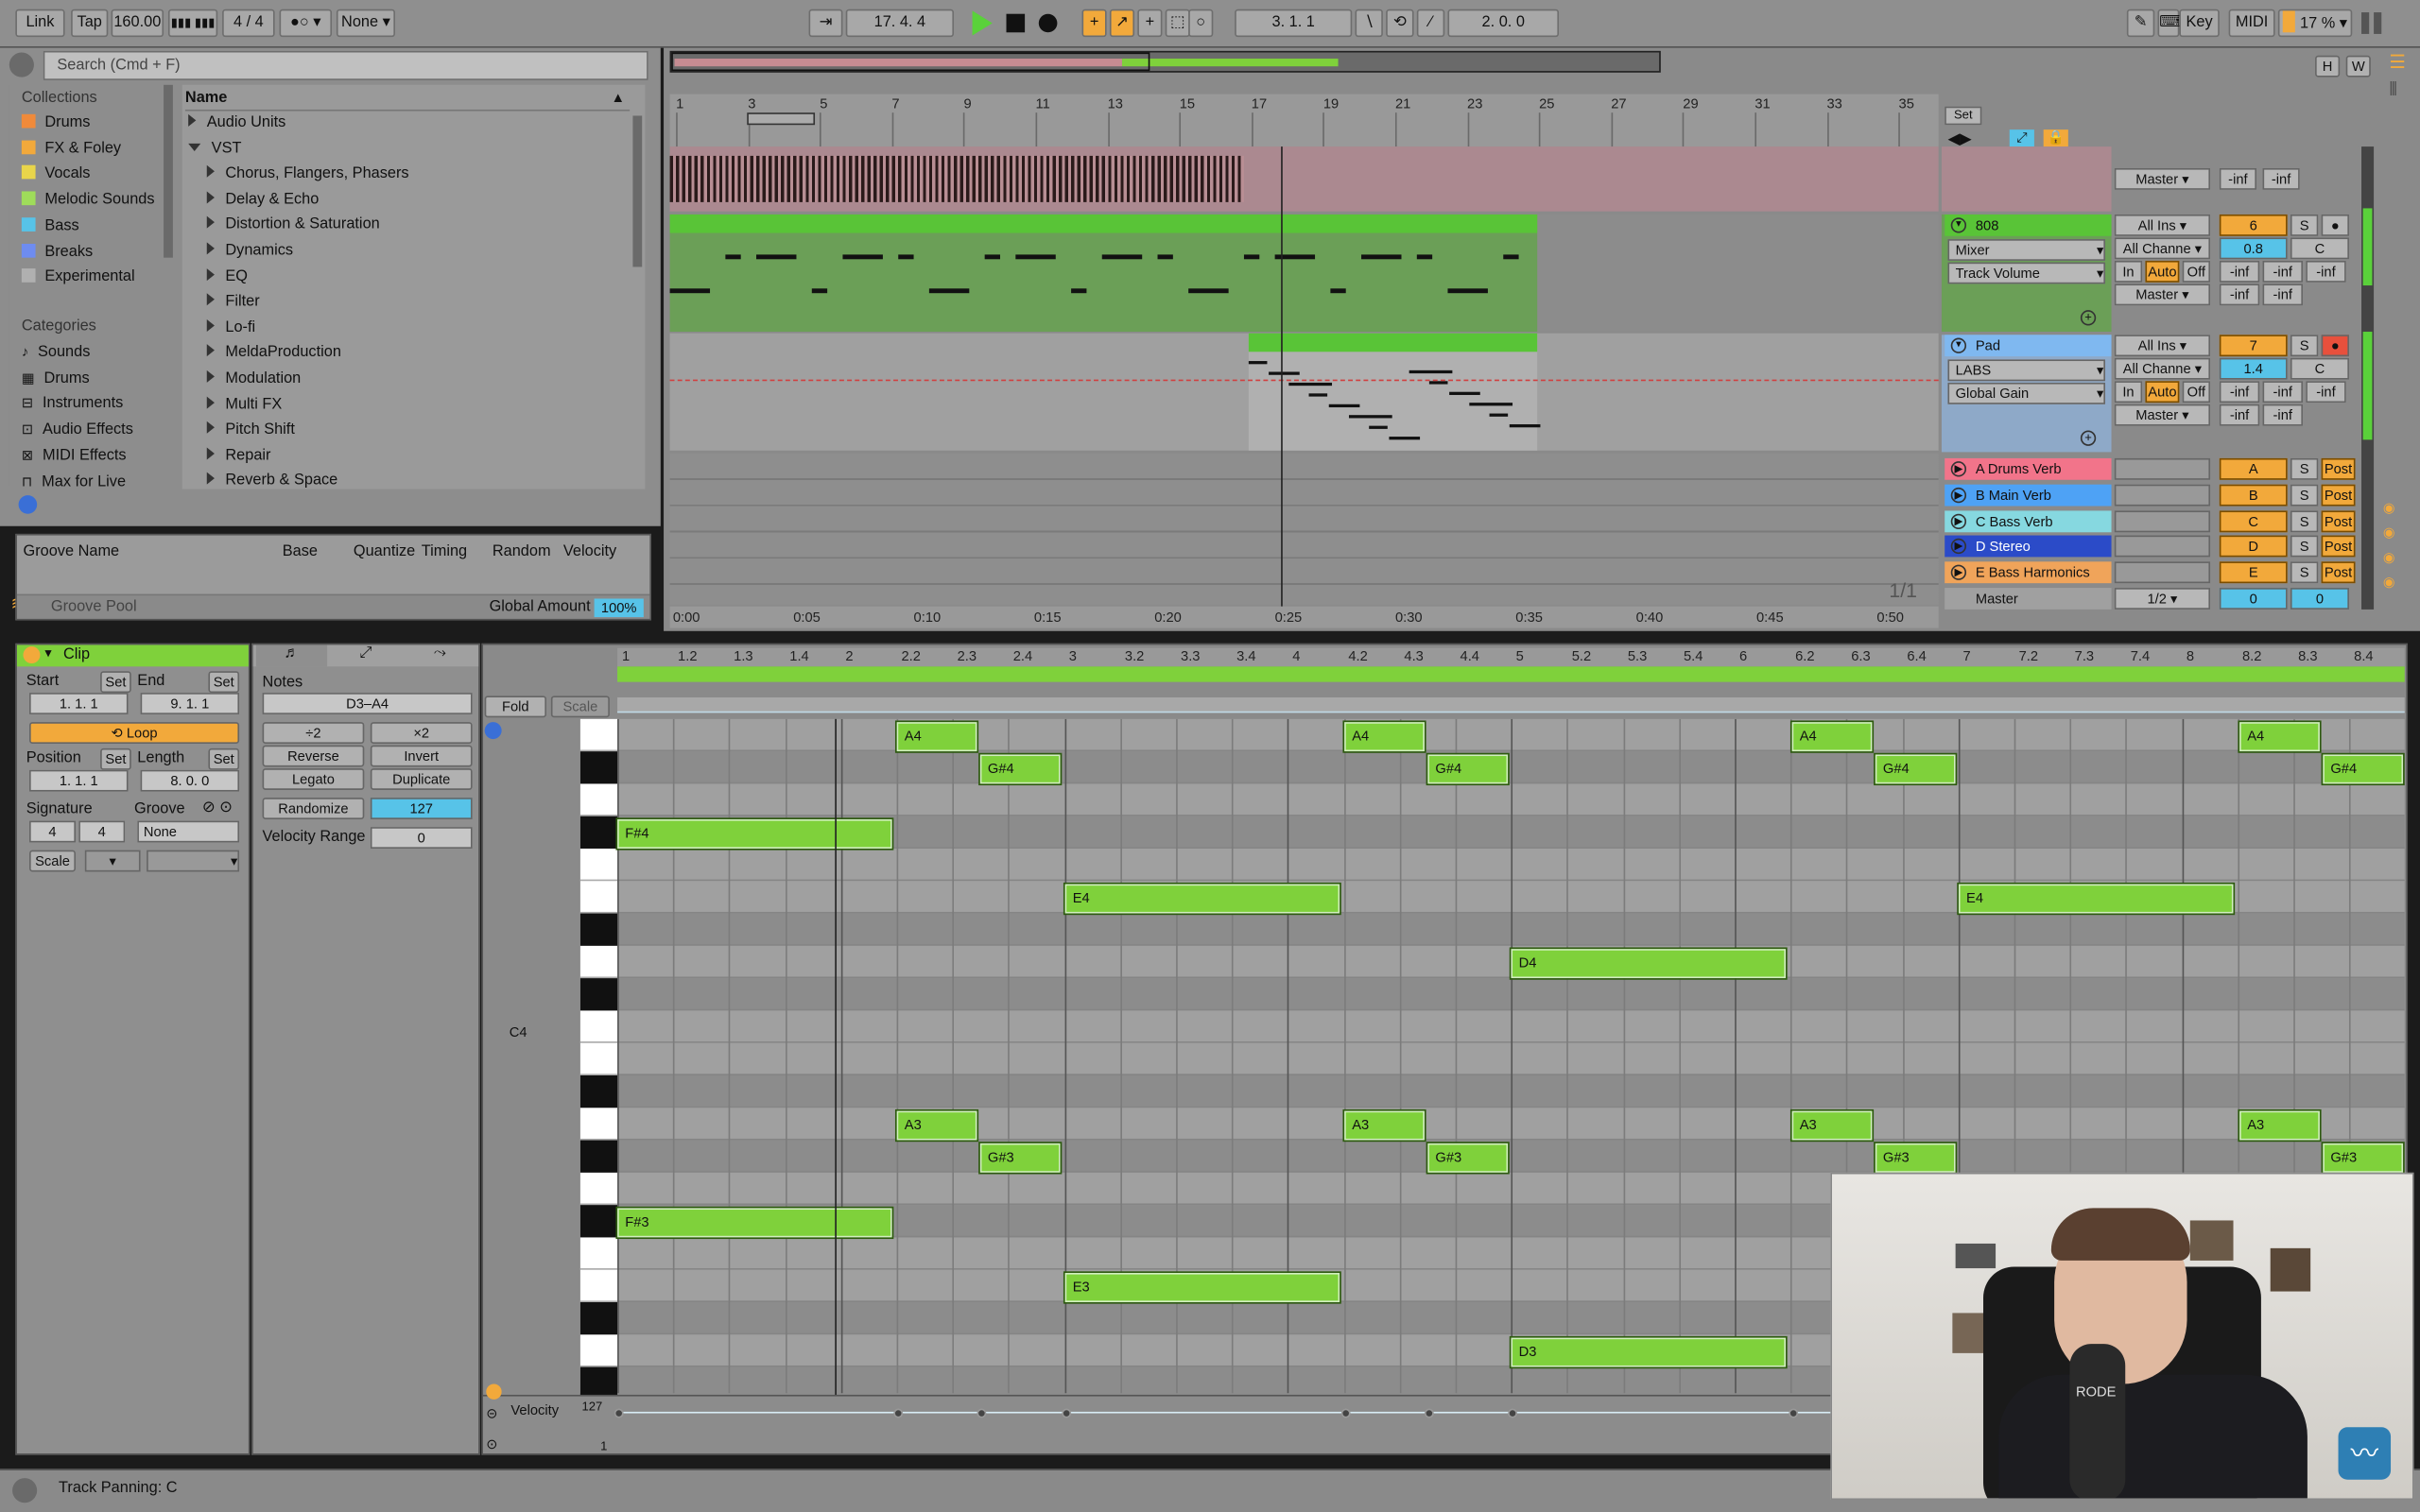  Describe the element at coordinates (22, 64) in the screenshot. I see `browser-toggle-icon` at that location.